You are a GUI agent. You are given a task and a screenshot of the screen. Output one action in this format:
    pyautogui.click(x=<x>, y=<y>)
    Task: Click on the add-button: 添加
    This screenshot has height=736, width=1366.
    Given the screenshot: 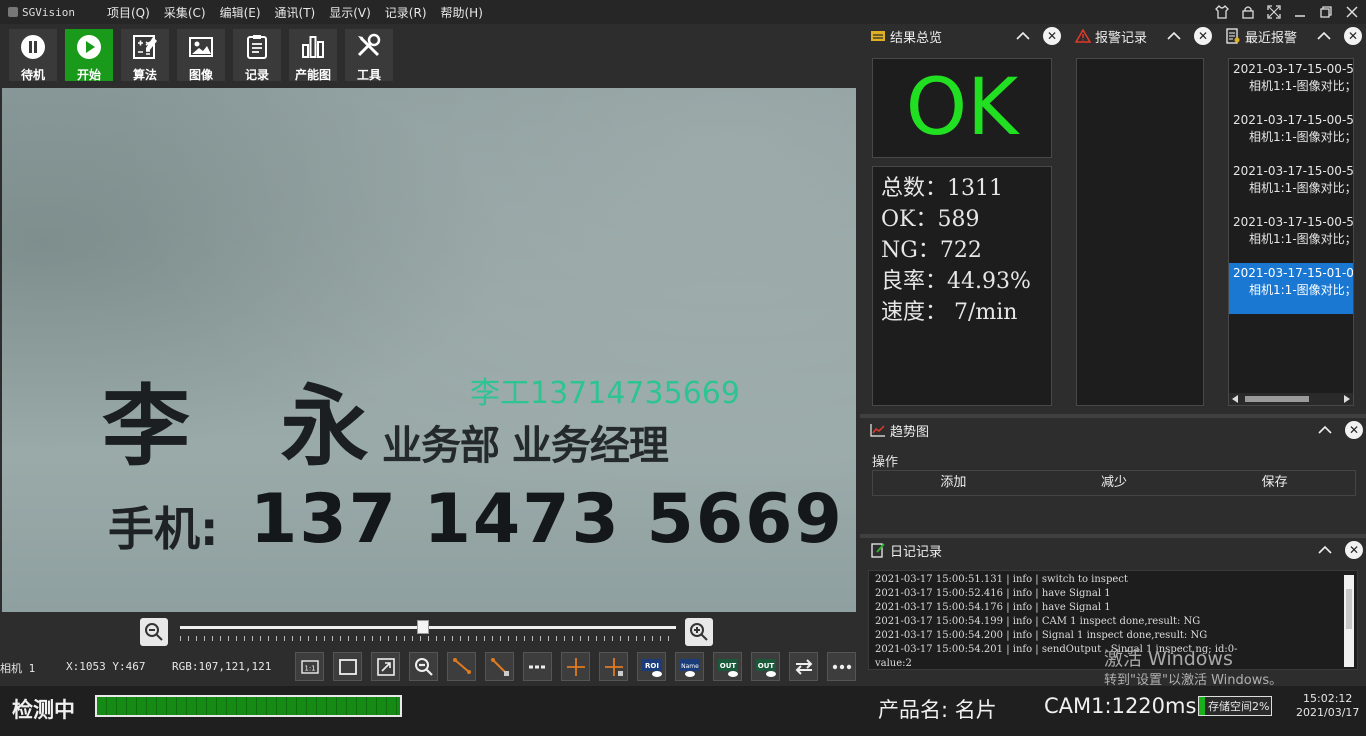 What is the action you would take?
    pyautogui.click(x=953, y=483)
    